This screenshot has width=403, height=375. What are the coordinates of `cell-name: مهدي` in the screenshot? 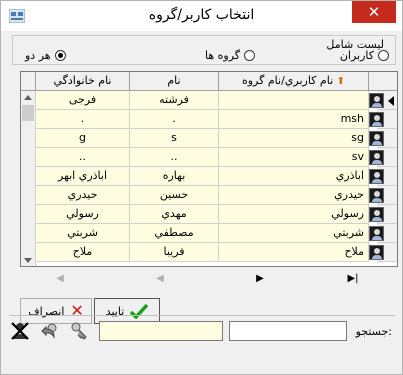 It's located at (174, 214).